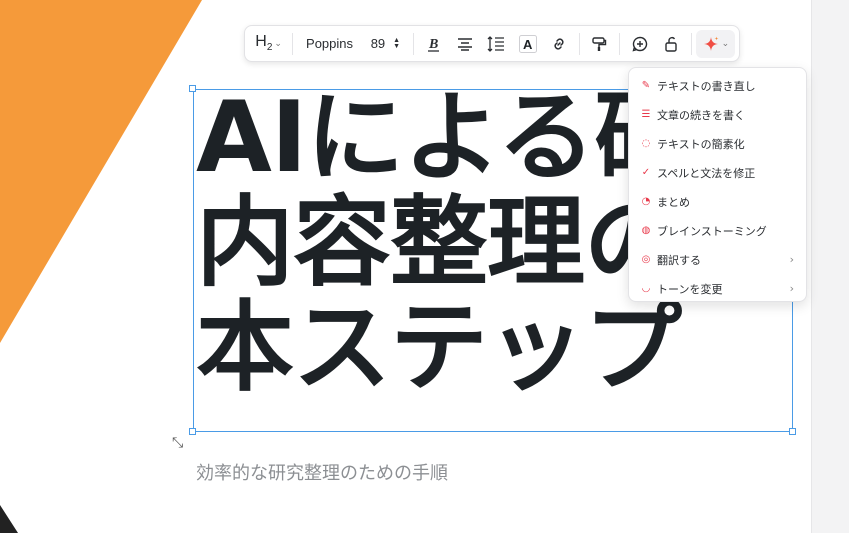 The width and height of the screenshot is (849, 533). I want to click on svg-text: A, so click(528, 44).